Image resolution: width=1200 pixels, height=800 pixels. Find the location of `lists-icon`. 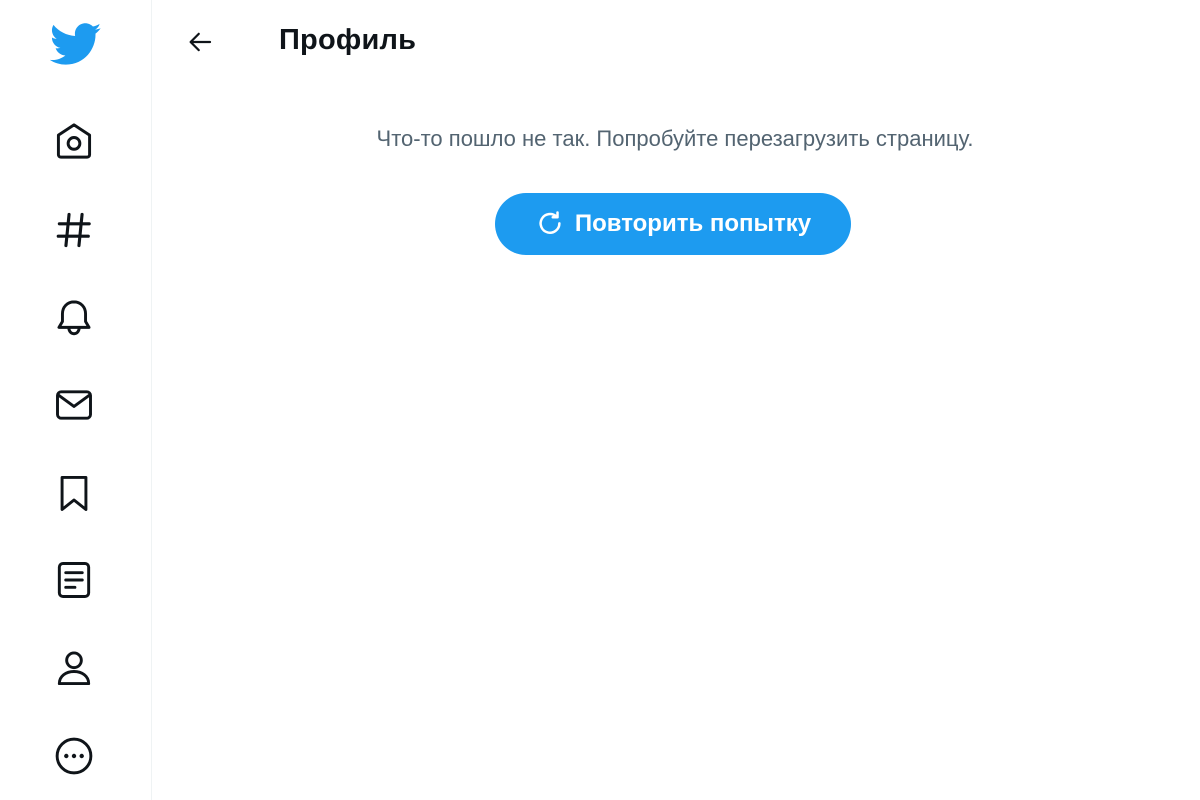

lists-icon is located at coordinates (74, 580).